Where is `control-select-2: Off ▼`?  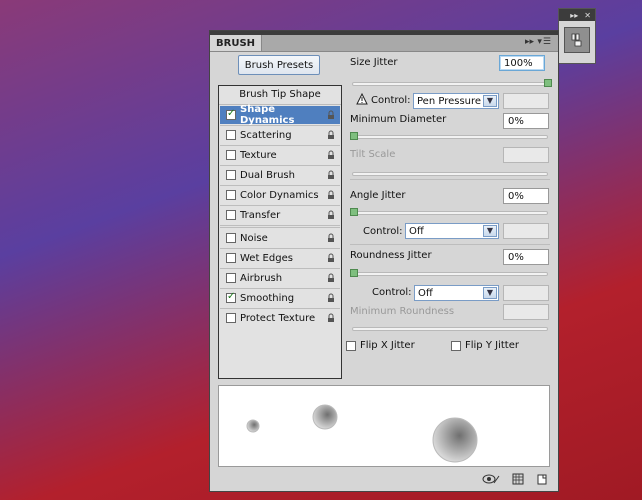
control-select-2: Off ▼ is located at coordinates (452, 231).